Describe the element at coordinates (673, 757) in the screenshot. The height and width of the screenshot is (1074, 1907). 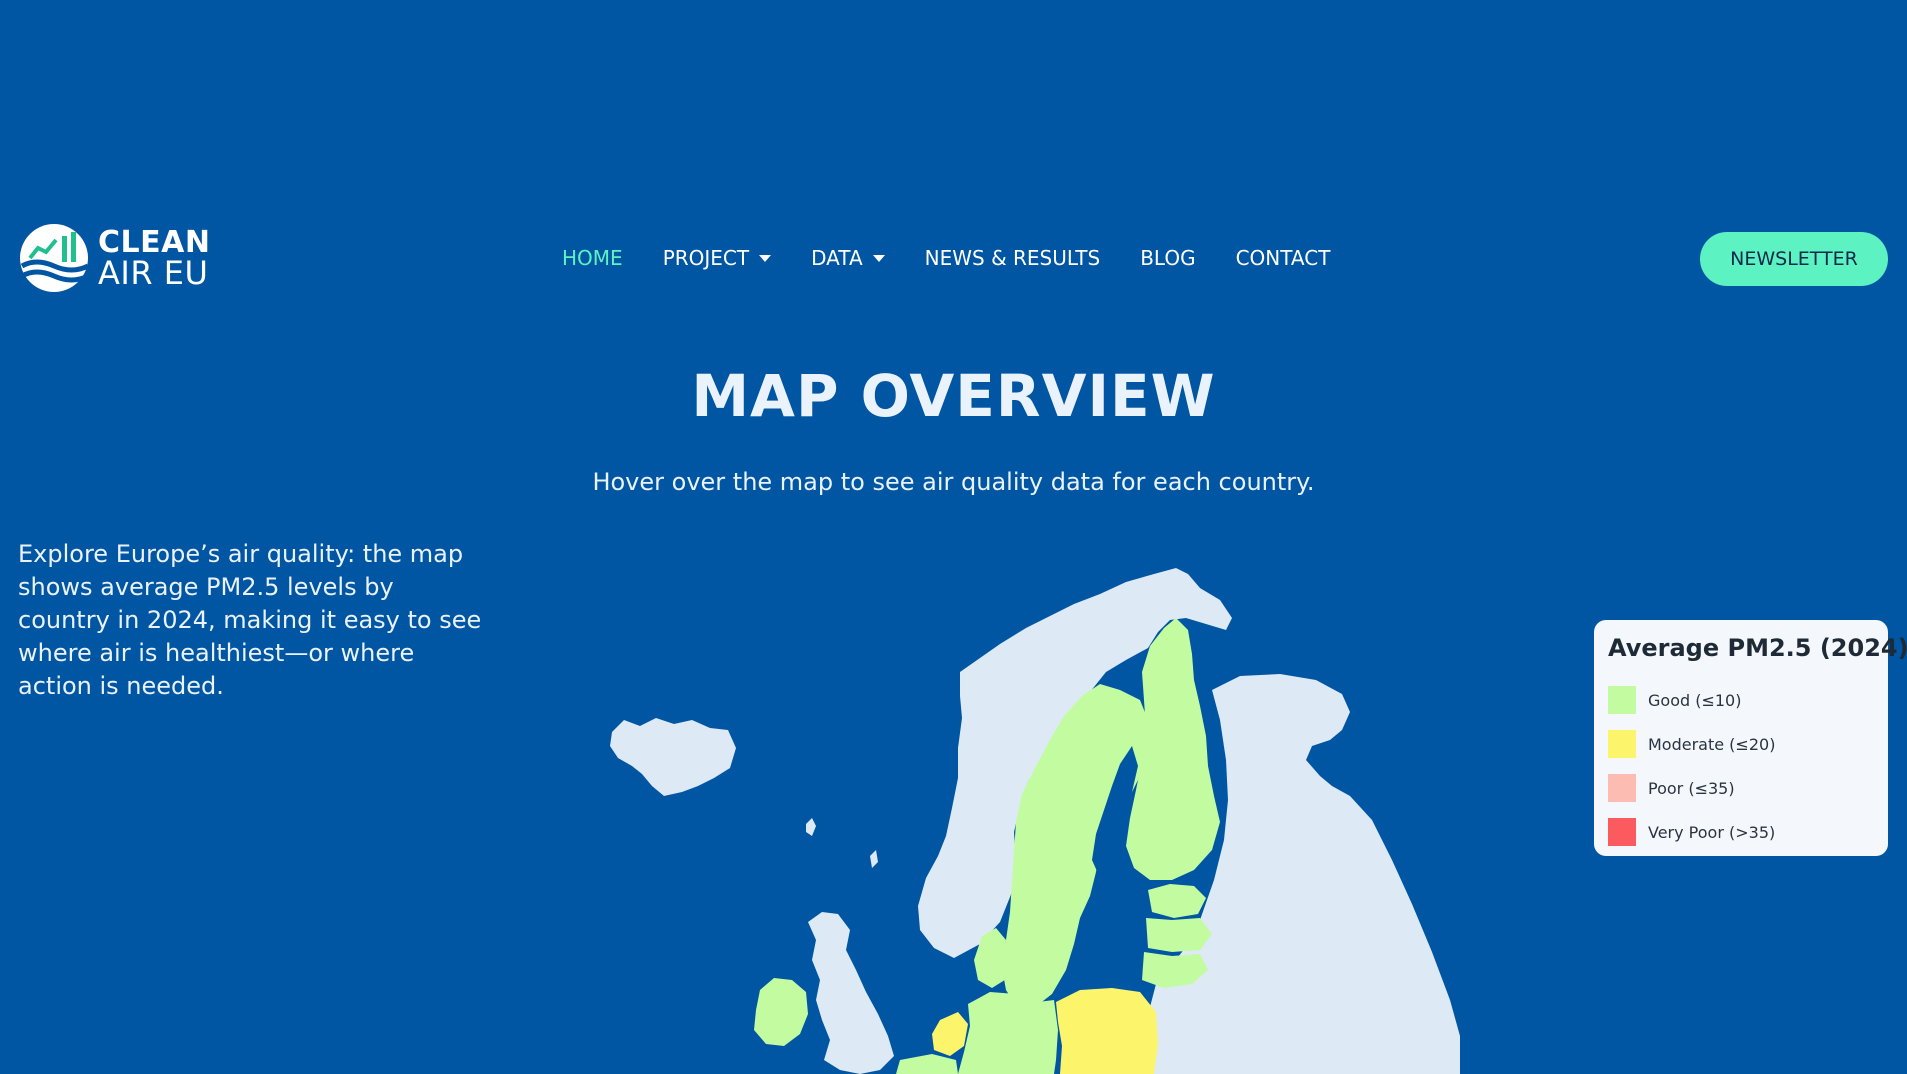
I see `country-iceland` at that location.